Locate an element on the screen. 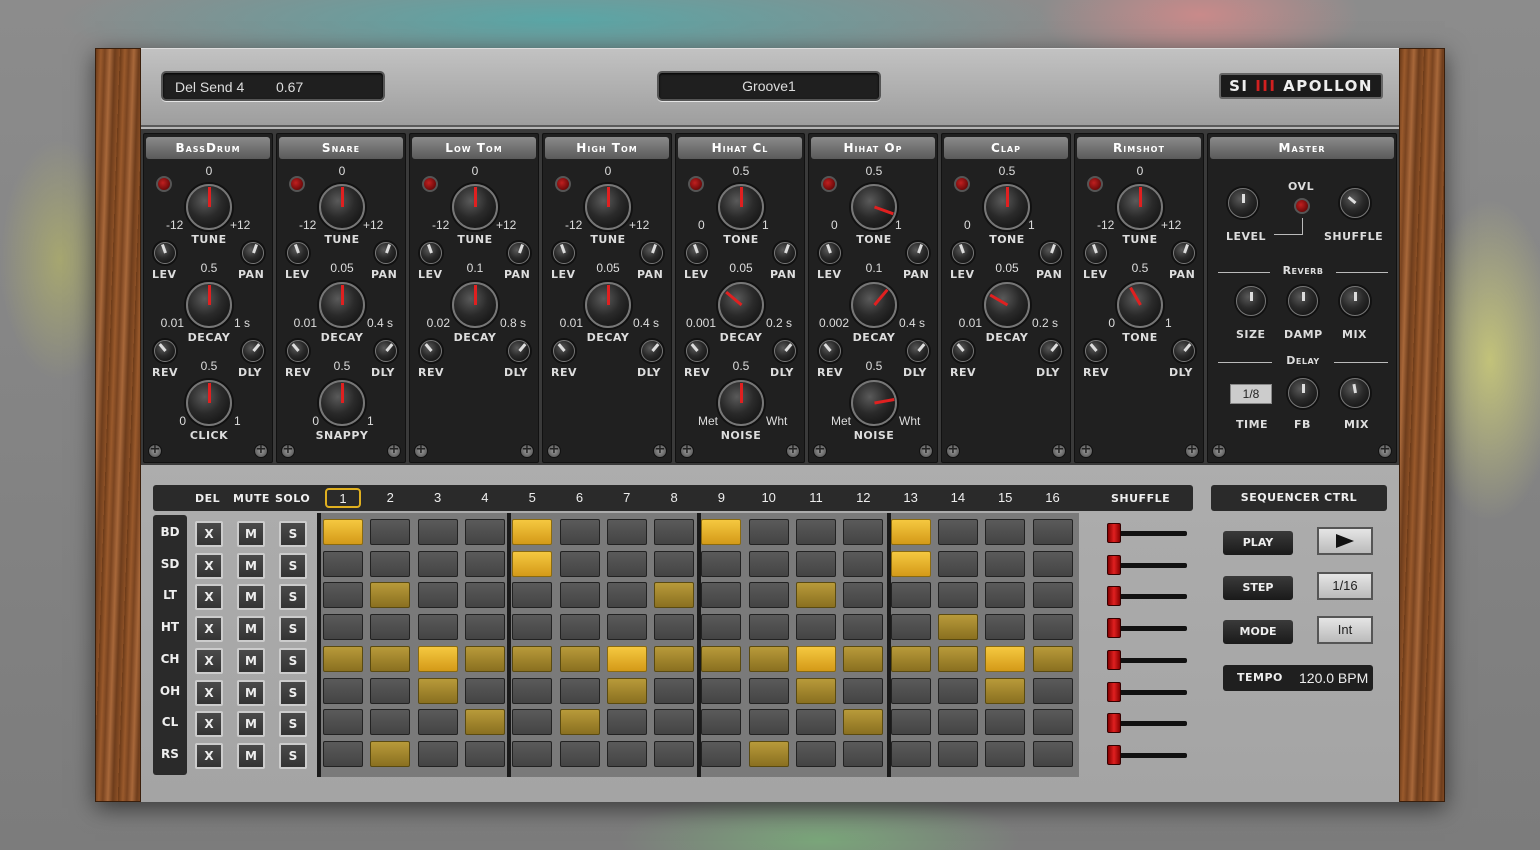 The height and width of the screenshot is (850, 1540). step-number-1: 1 is located at coordinates (343, 498).